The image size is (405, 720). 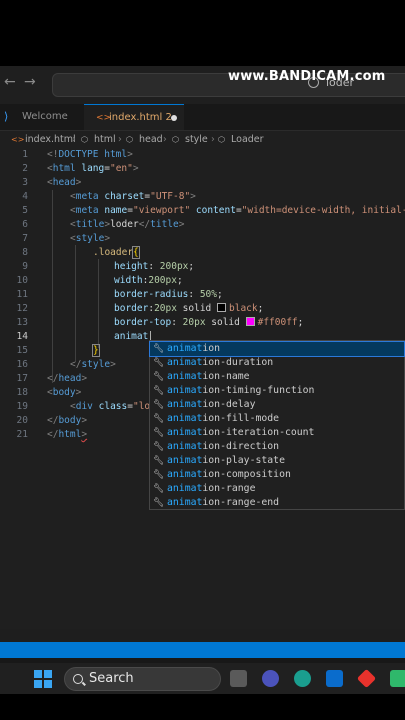 What do you see at coordinates (67, 434) in the screenshot?
I see `code-line-21: </html>` at bounding box center [67, 434].